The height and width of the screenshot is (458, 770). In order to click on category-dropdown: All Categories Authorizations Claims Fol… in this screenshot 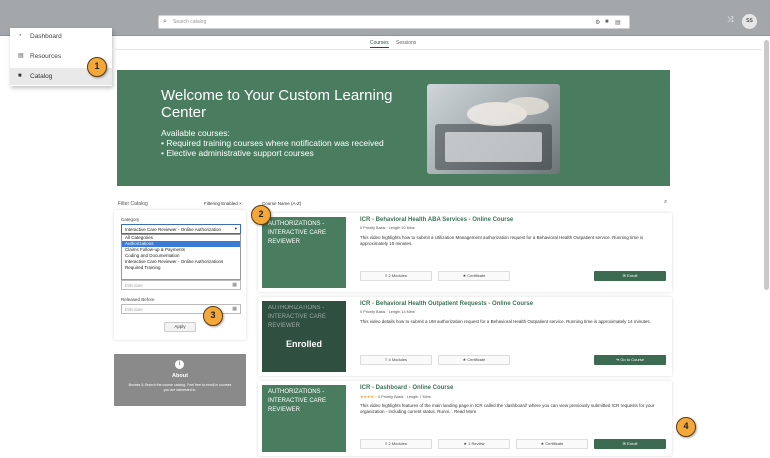, I will do `click(181, 257)`.